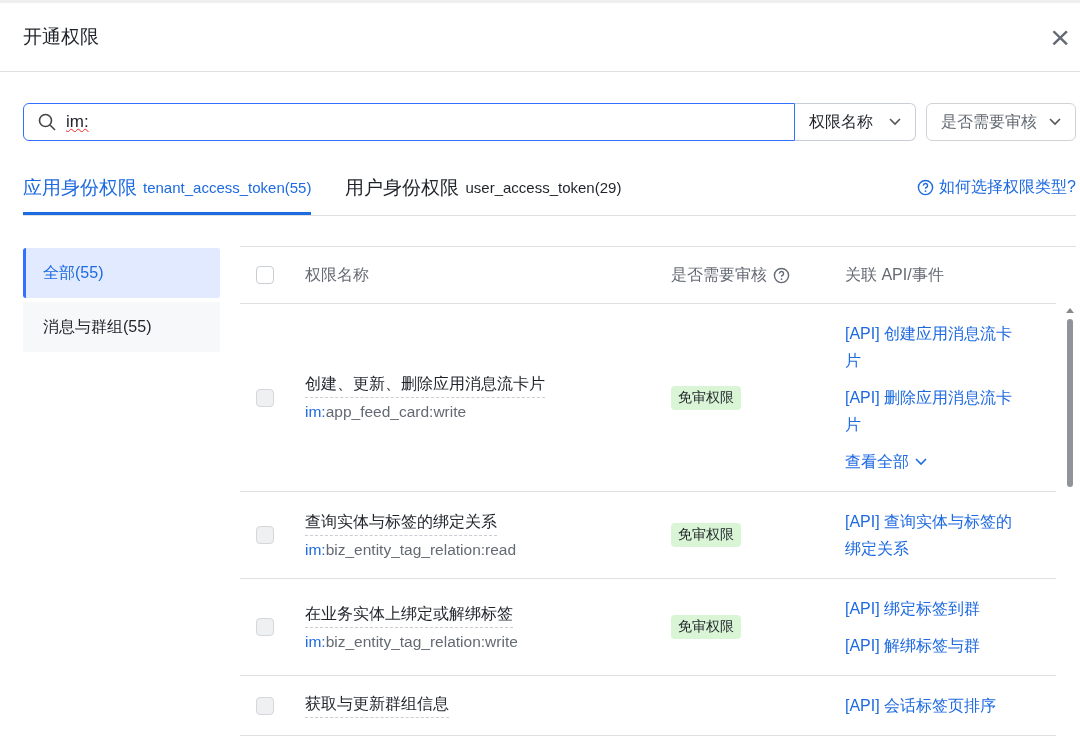 The width and height of the screenshot is (1080, 738). Describe the element at coordinates (121, 327) in the screenshot. I see `category-item: 消息与群组(55)` at that location.